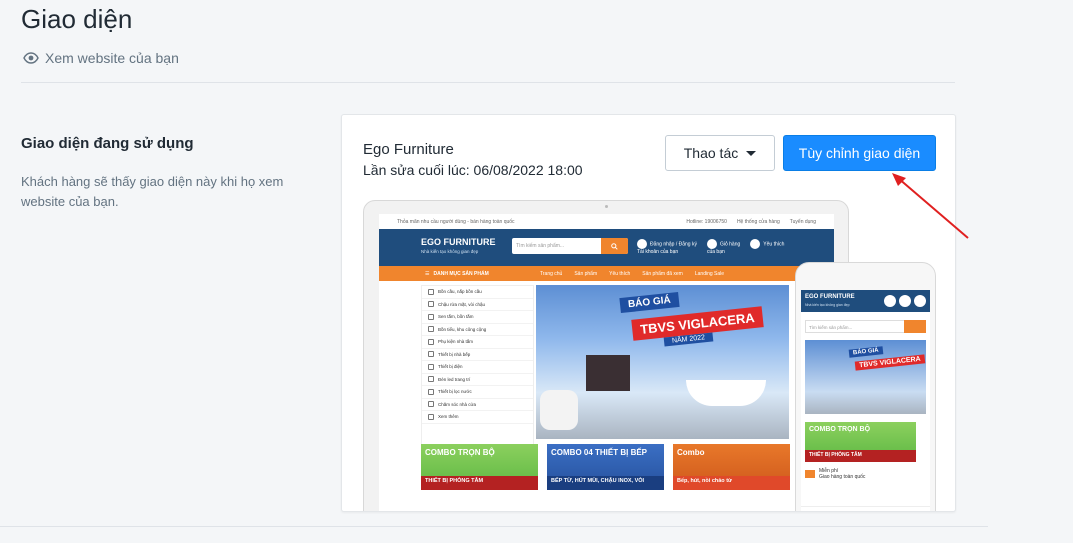  What do you see at coordinates (859, 153) in the screenshot?
I see `customize-theme-button: Tùy chỉnh giao diện` at bounding box center [859, 153].